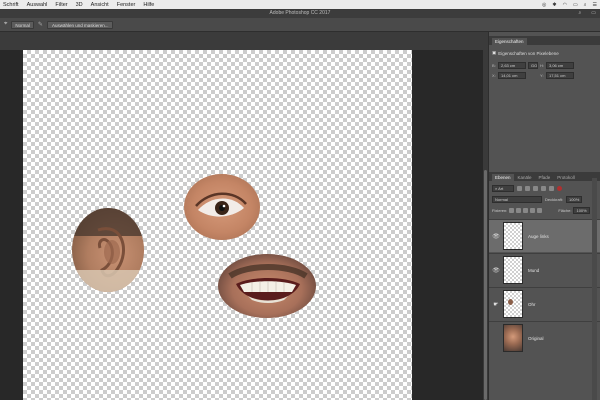 Image resolution: width=600 pixels, height=400 pixels. Describe the element at coordinates (527, 188) in the screenshot. I see `filter-adjustment-icon` at that location.